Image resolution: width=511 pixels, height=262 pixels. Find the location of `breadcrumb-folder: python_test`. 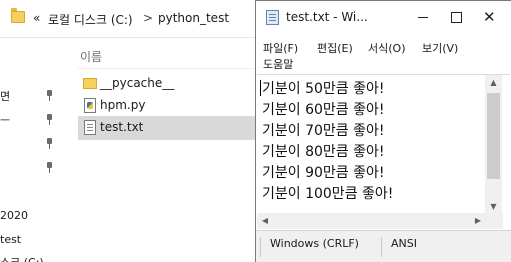

breadcrumb-folder: python_test is located at coordinates (193, 18).